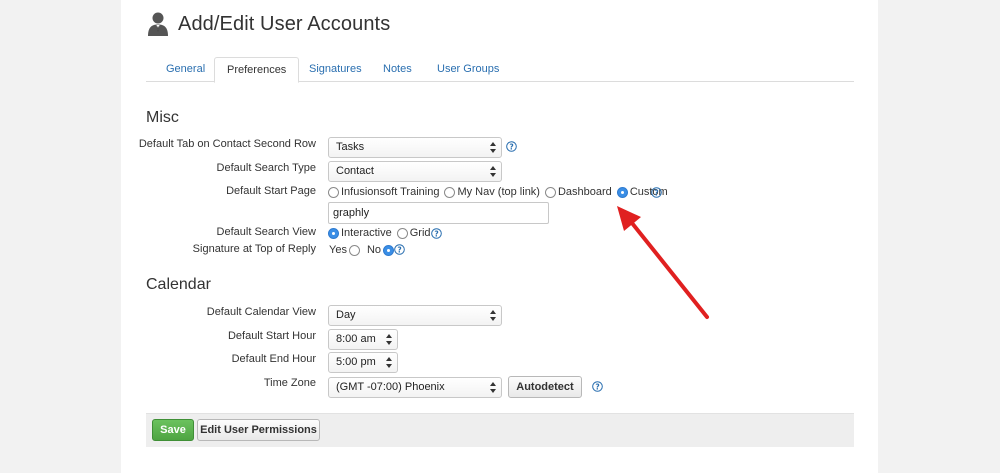 Image resolution: width=1000 pixels, height=473 pixels. I want to click on calendar-view-value: Day, so click(346, 315).